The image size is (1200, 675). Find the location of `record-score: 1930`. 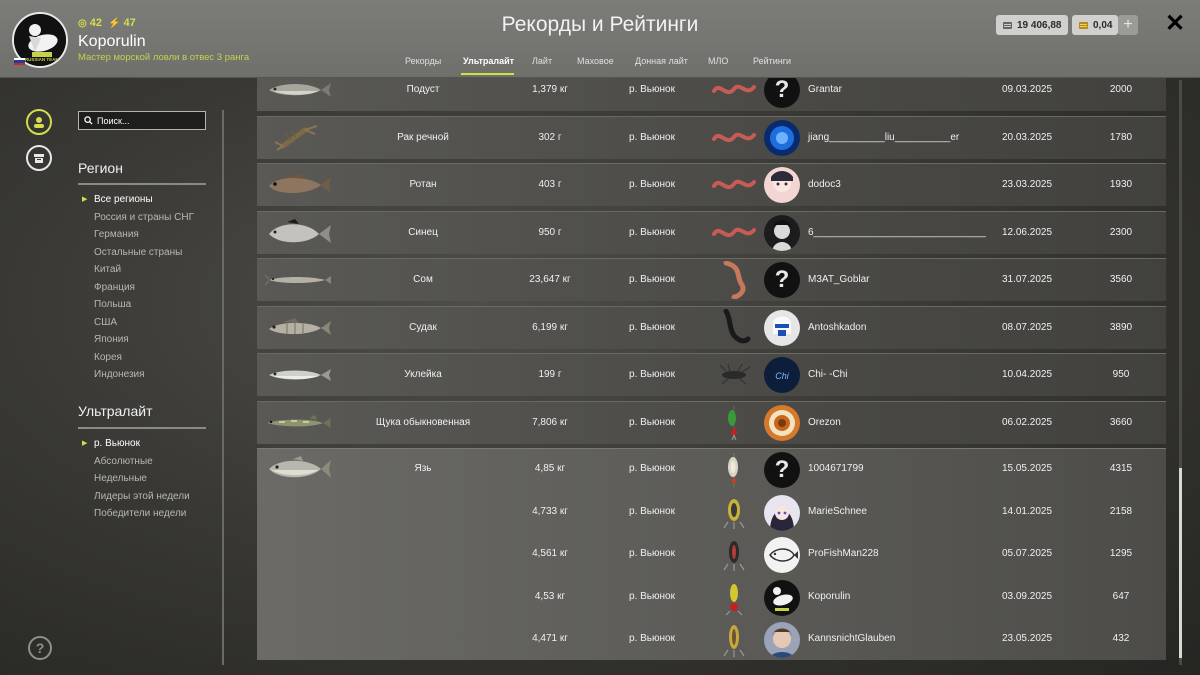

record-score: 1930 is located at coordinates (1121, 184).